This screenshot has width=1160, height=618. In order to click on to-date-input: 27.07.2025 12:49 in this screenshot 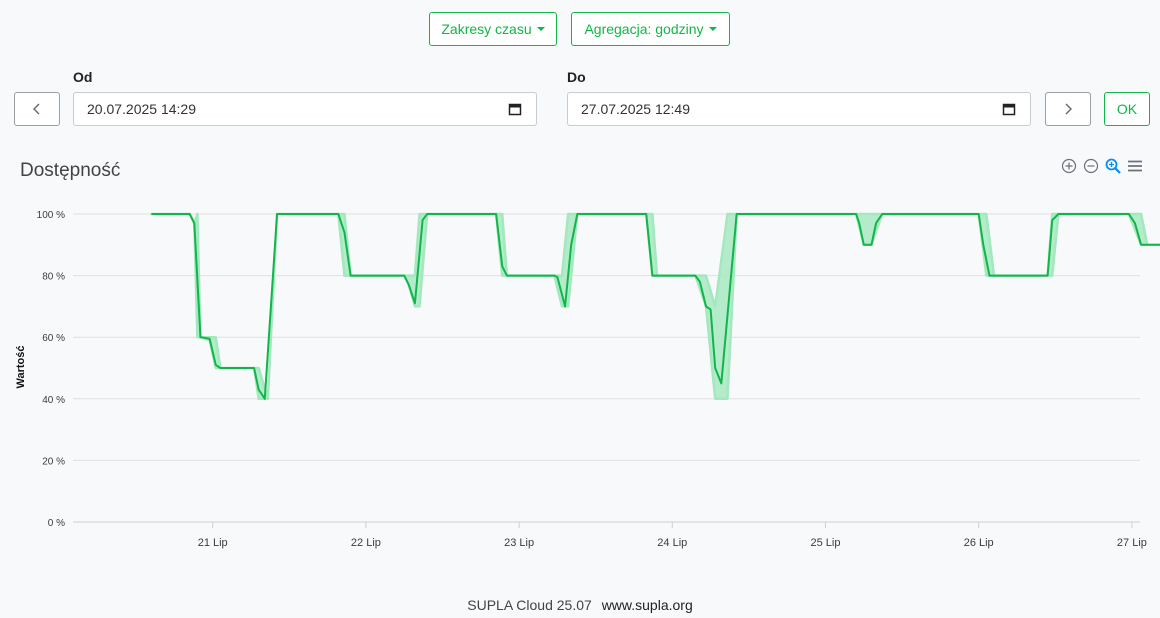, I will do `click(799, 109)`.